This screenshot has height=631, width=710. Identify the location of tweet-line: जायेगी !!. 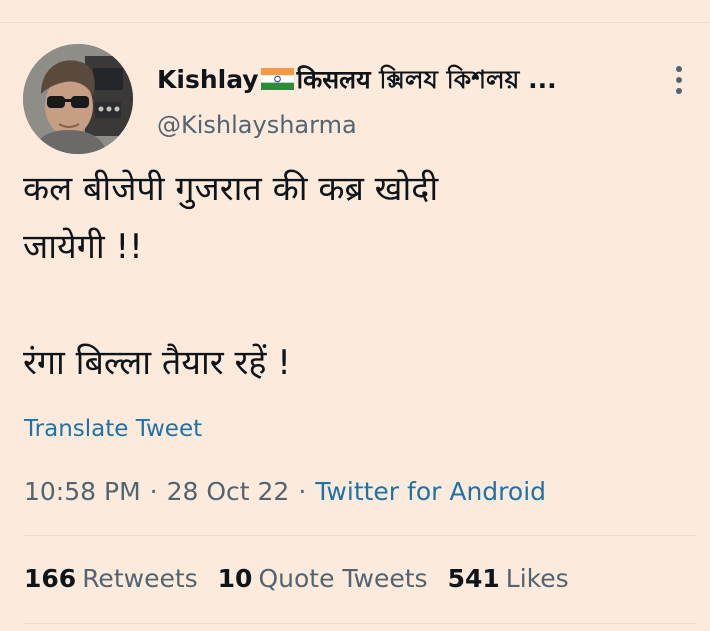
(83, 247).